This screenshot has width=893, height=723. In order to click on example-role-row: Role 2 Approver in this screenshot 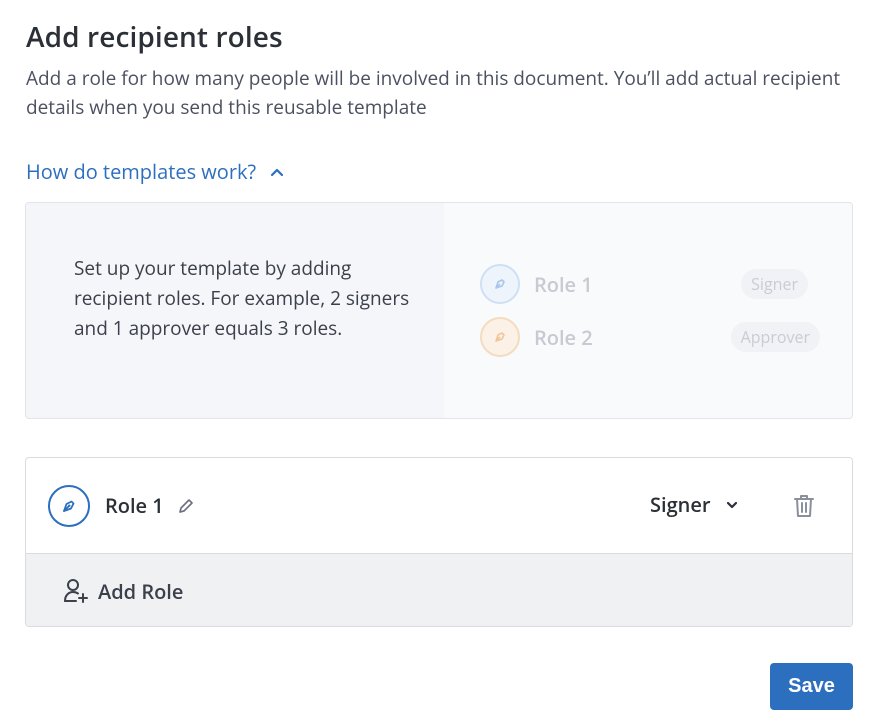, I will do `click(650, 337)`.